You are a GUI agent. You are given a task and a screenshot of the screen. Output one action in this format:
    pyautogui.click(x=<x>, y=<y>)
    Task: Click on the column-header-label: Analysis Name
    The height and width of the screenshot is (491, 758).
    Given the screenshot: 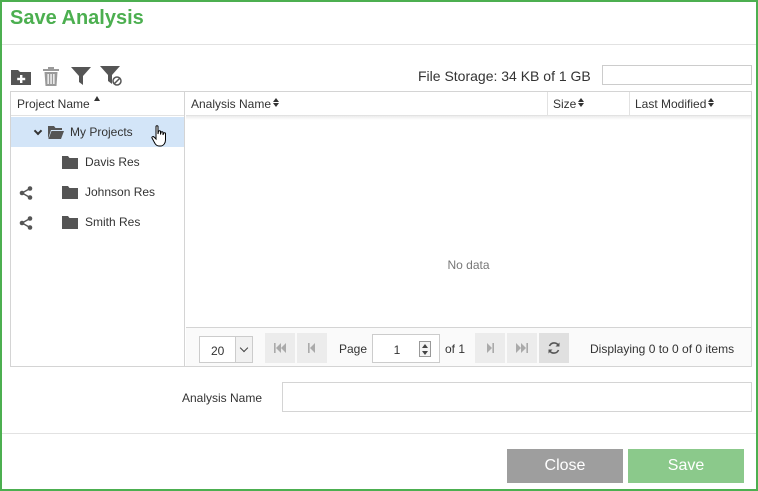 What is the action you would take?
    pyautogui.click(x=231, y=104)
    